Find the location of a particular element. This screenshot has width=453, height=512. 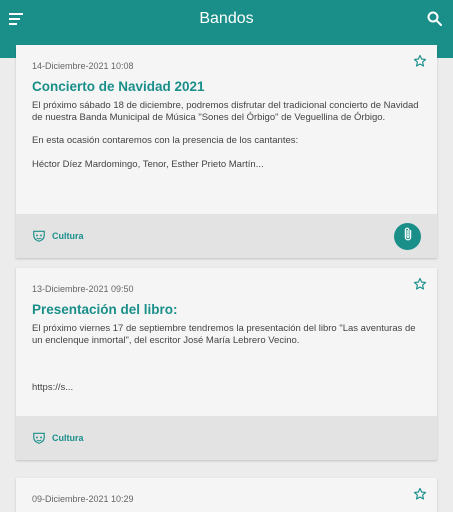

paperclip-icon is located at coordinates (408, 236).